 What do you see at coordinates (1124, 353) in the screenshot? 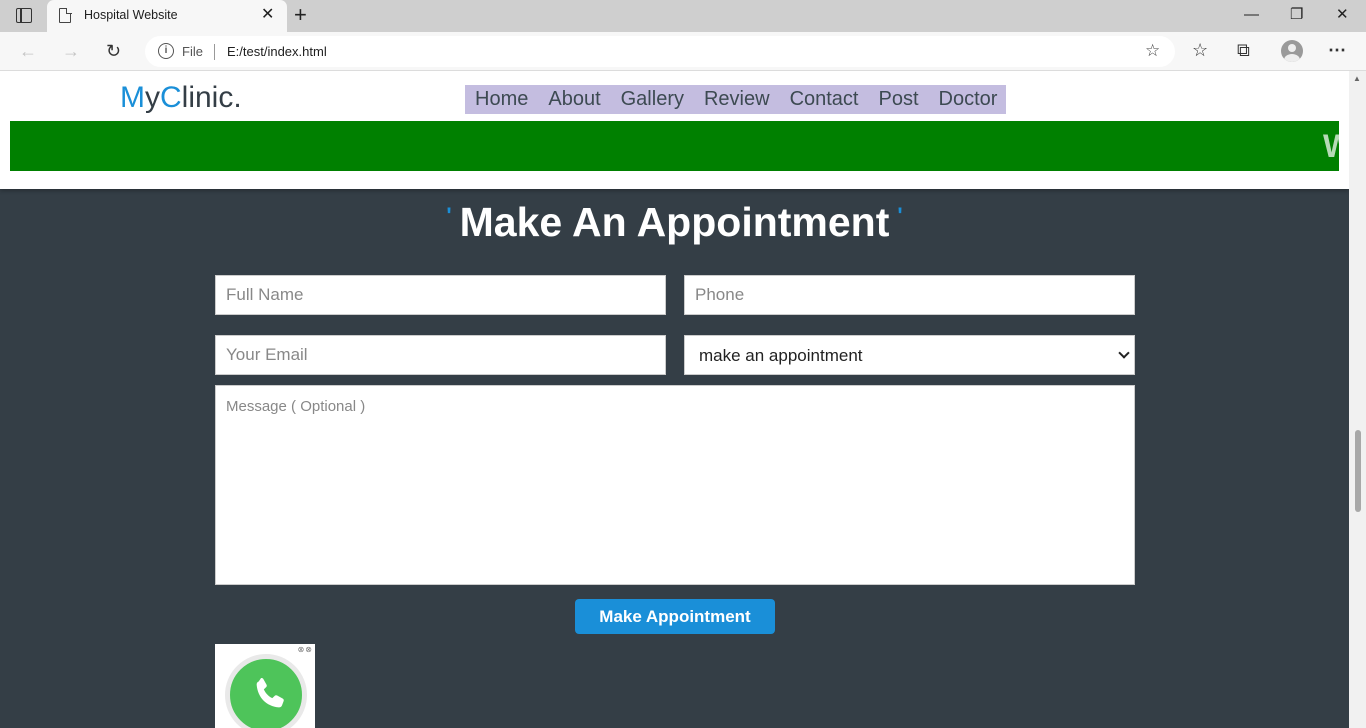
I see `chevron-down-icon` at bounding box center [1124, 353].